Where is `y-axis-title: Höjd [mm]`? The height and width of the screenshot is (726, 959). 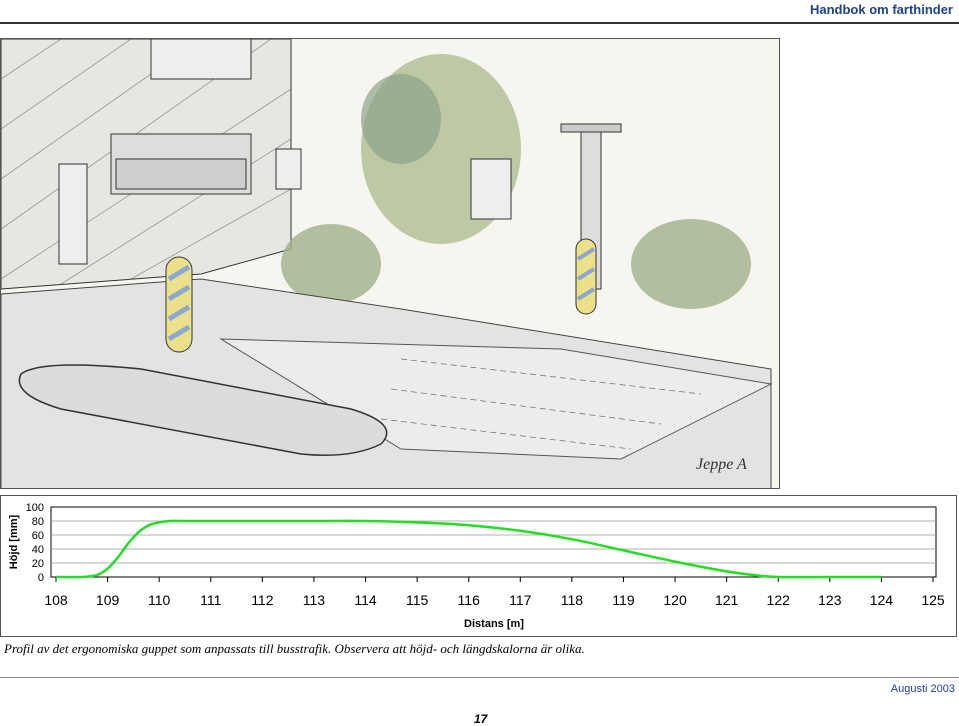
y-axis-title: Höjd [mm] is located at coordinates (14, 541).